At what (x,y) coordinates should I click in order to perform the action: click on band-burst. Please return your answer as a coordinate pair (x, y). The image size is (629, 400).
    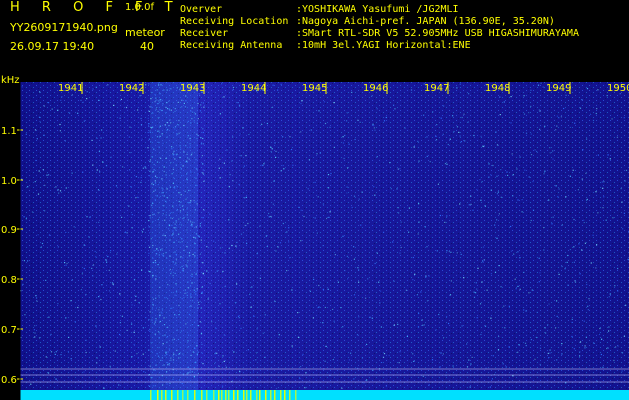
    Looking at the image, I should click on (238, 395).